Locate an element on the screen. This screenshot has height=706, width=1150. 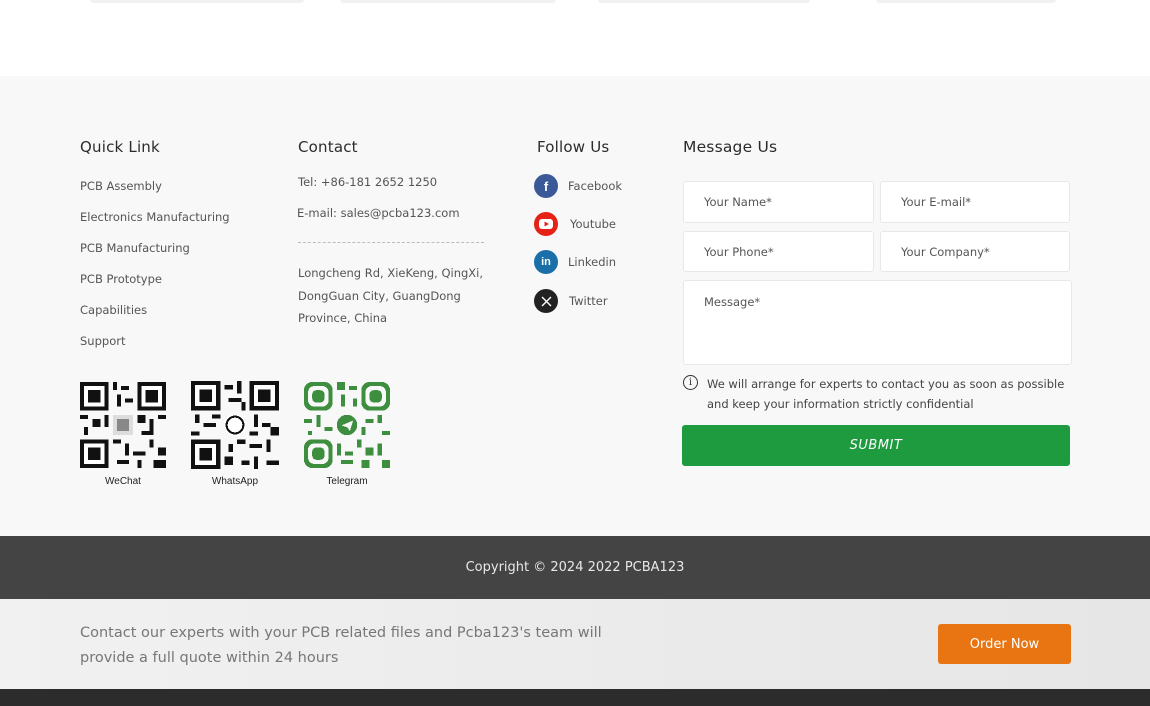
social-label: Twitter is located at coordinates (588, 301).